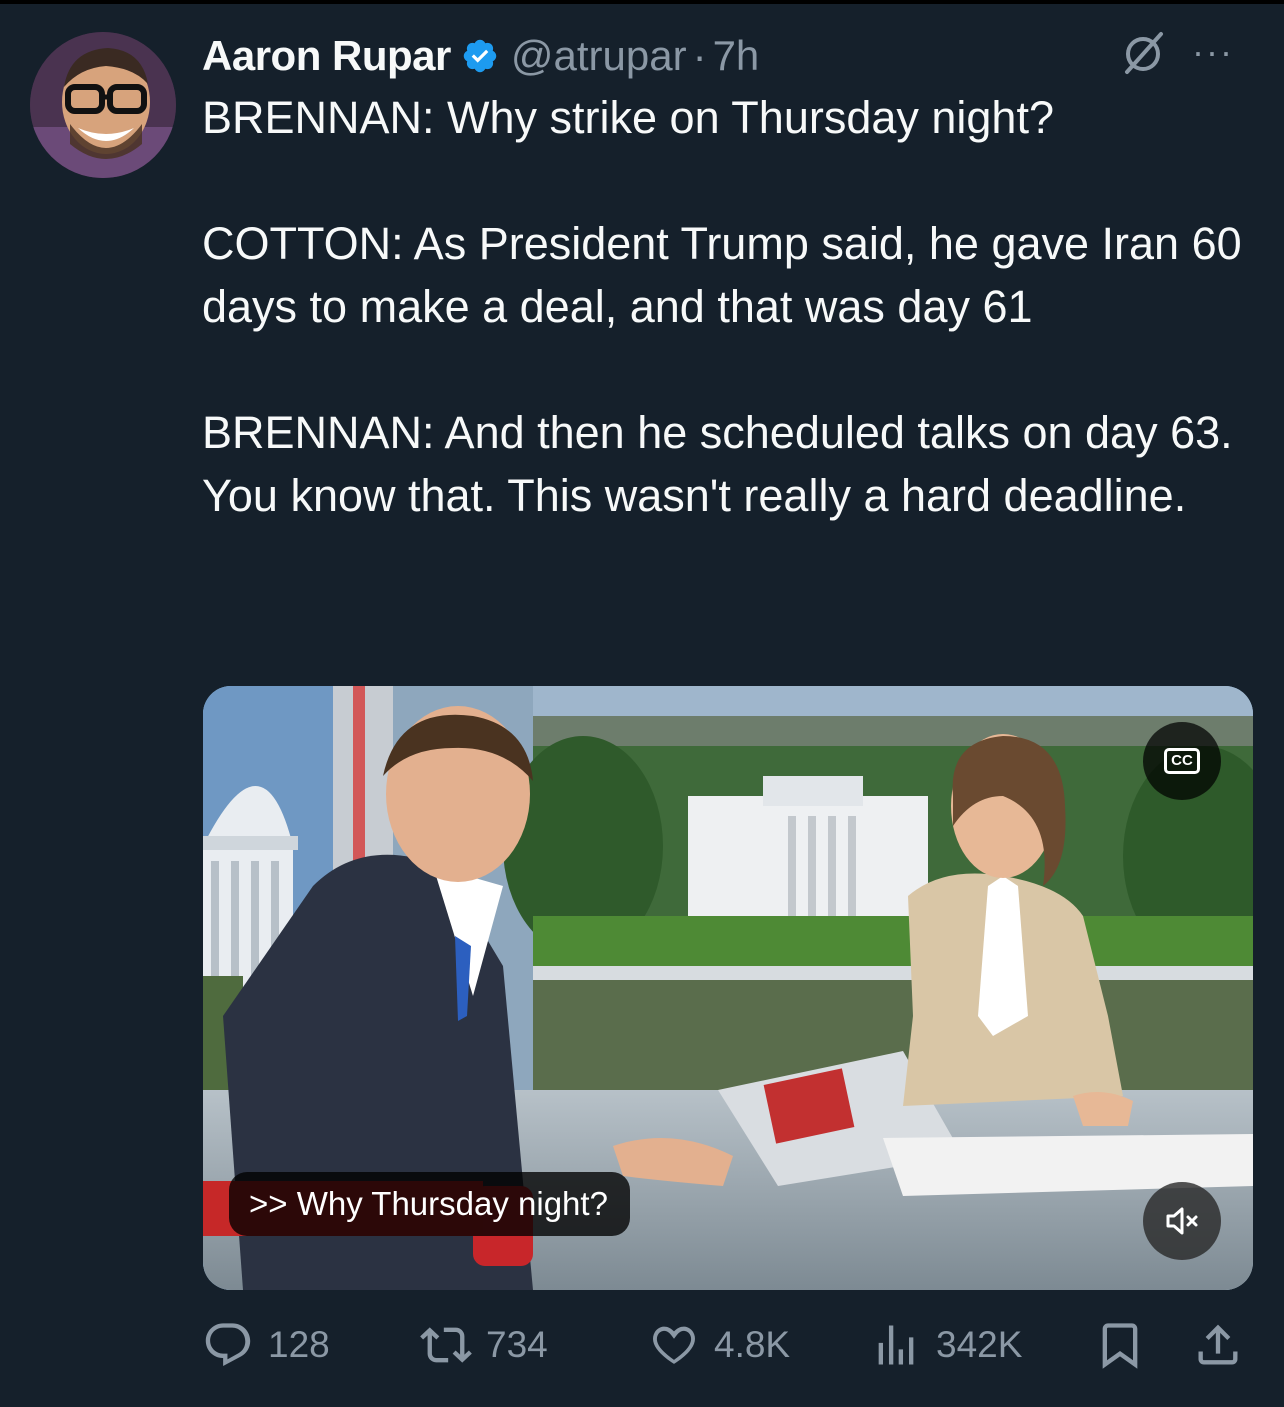 The height and width of the screenshot is (1407, 1284). I want to click on like-count: 4.8K, so click(752, 1344).